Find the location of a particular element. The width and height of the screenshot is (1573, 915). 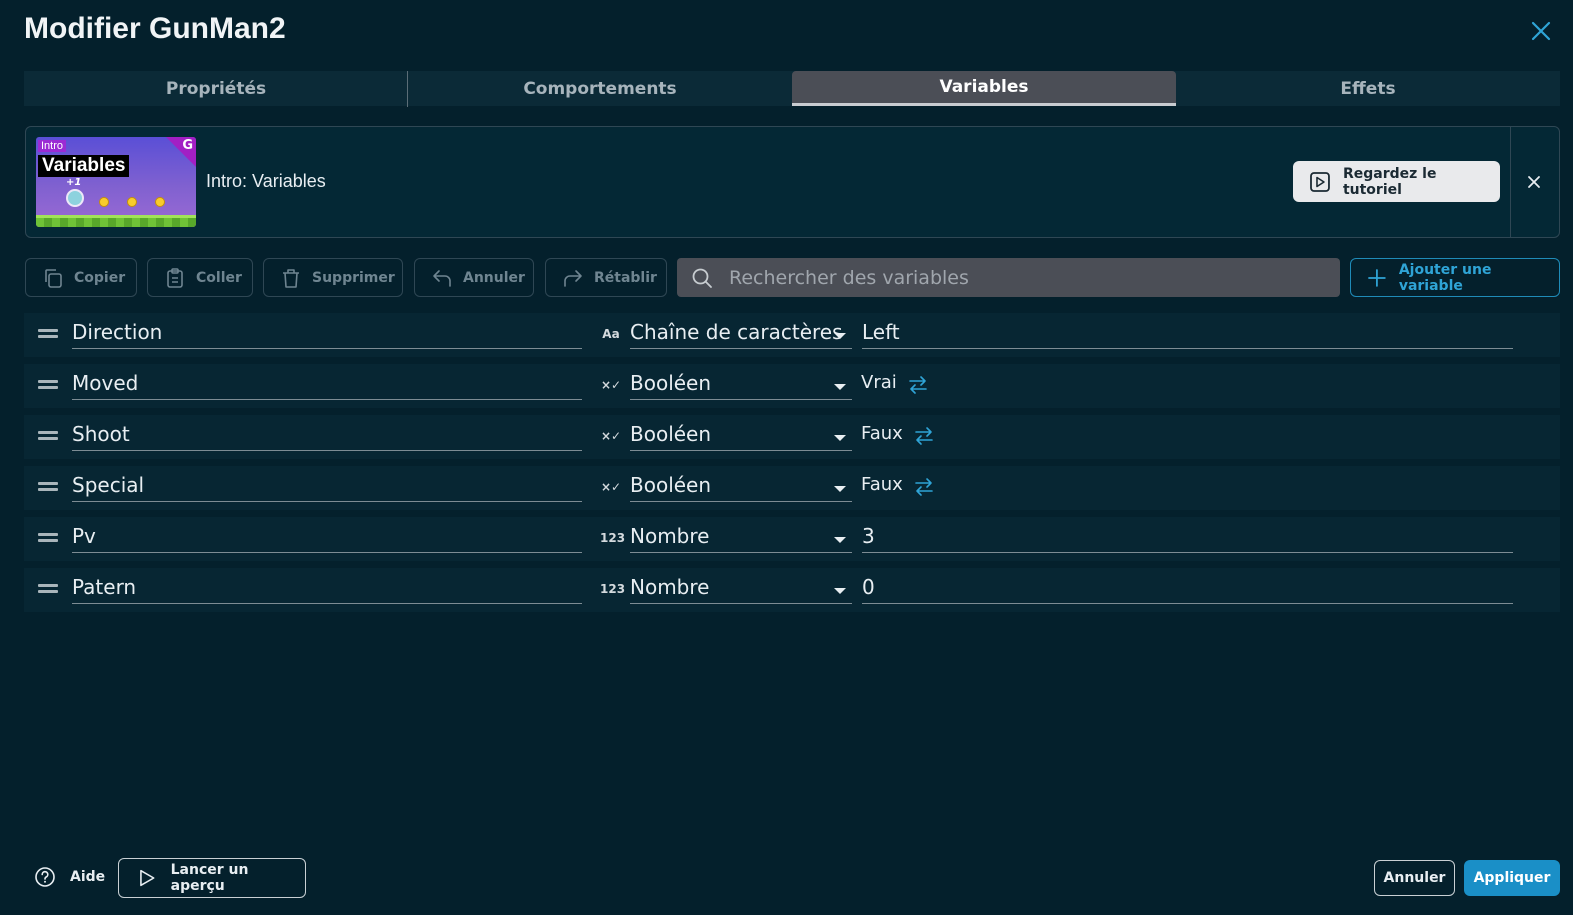

ground-strip is located at coordinates (116, 221).